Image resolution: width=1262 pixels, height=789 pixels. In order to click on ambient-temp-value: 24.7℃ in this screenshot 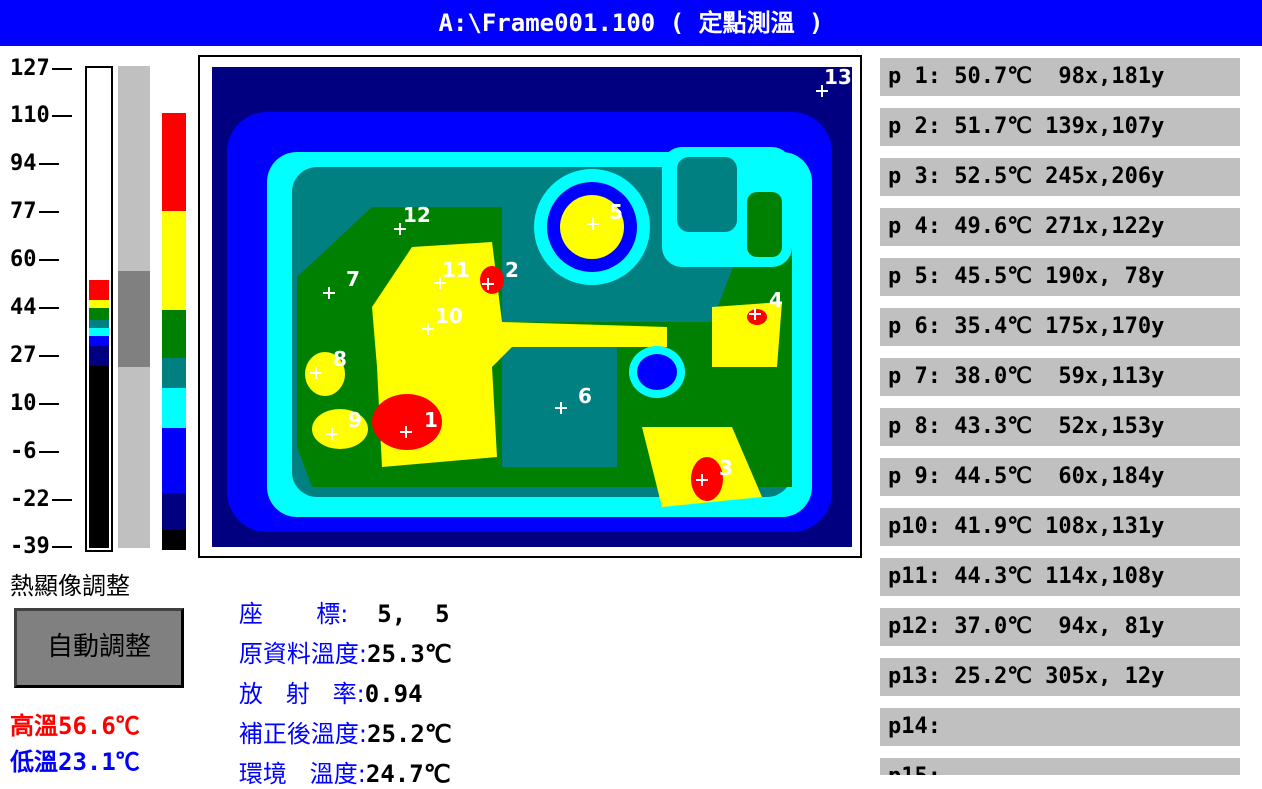, I will do `click(408, 774)`.